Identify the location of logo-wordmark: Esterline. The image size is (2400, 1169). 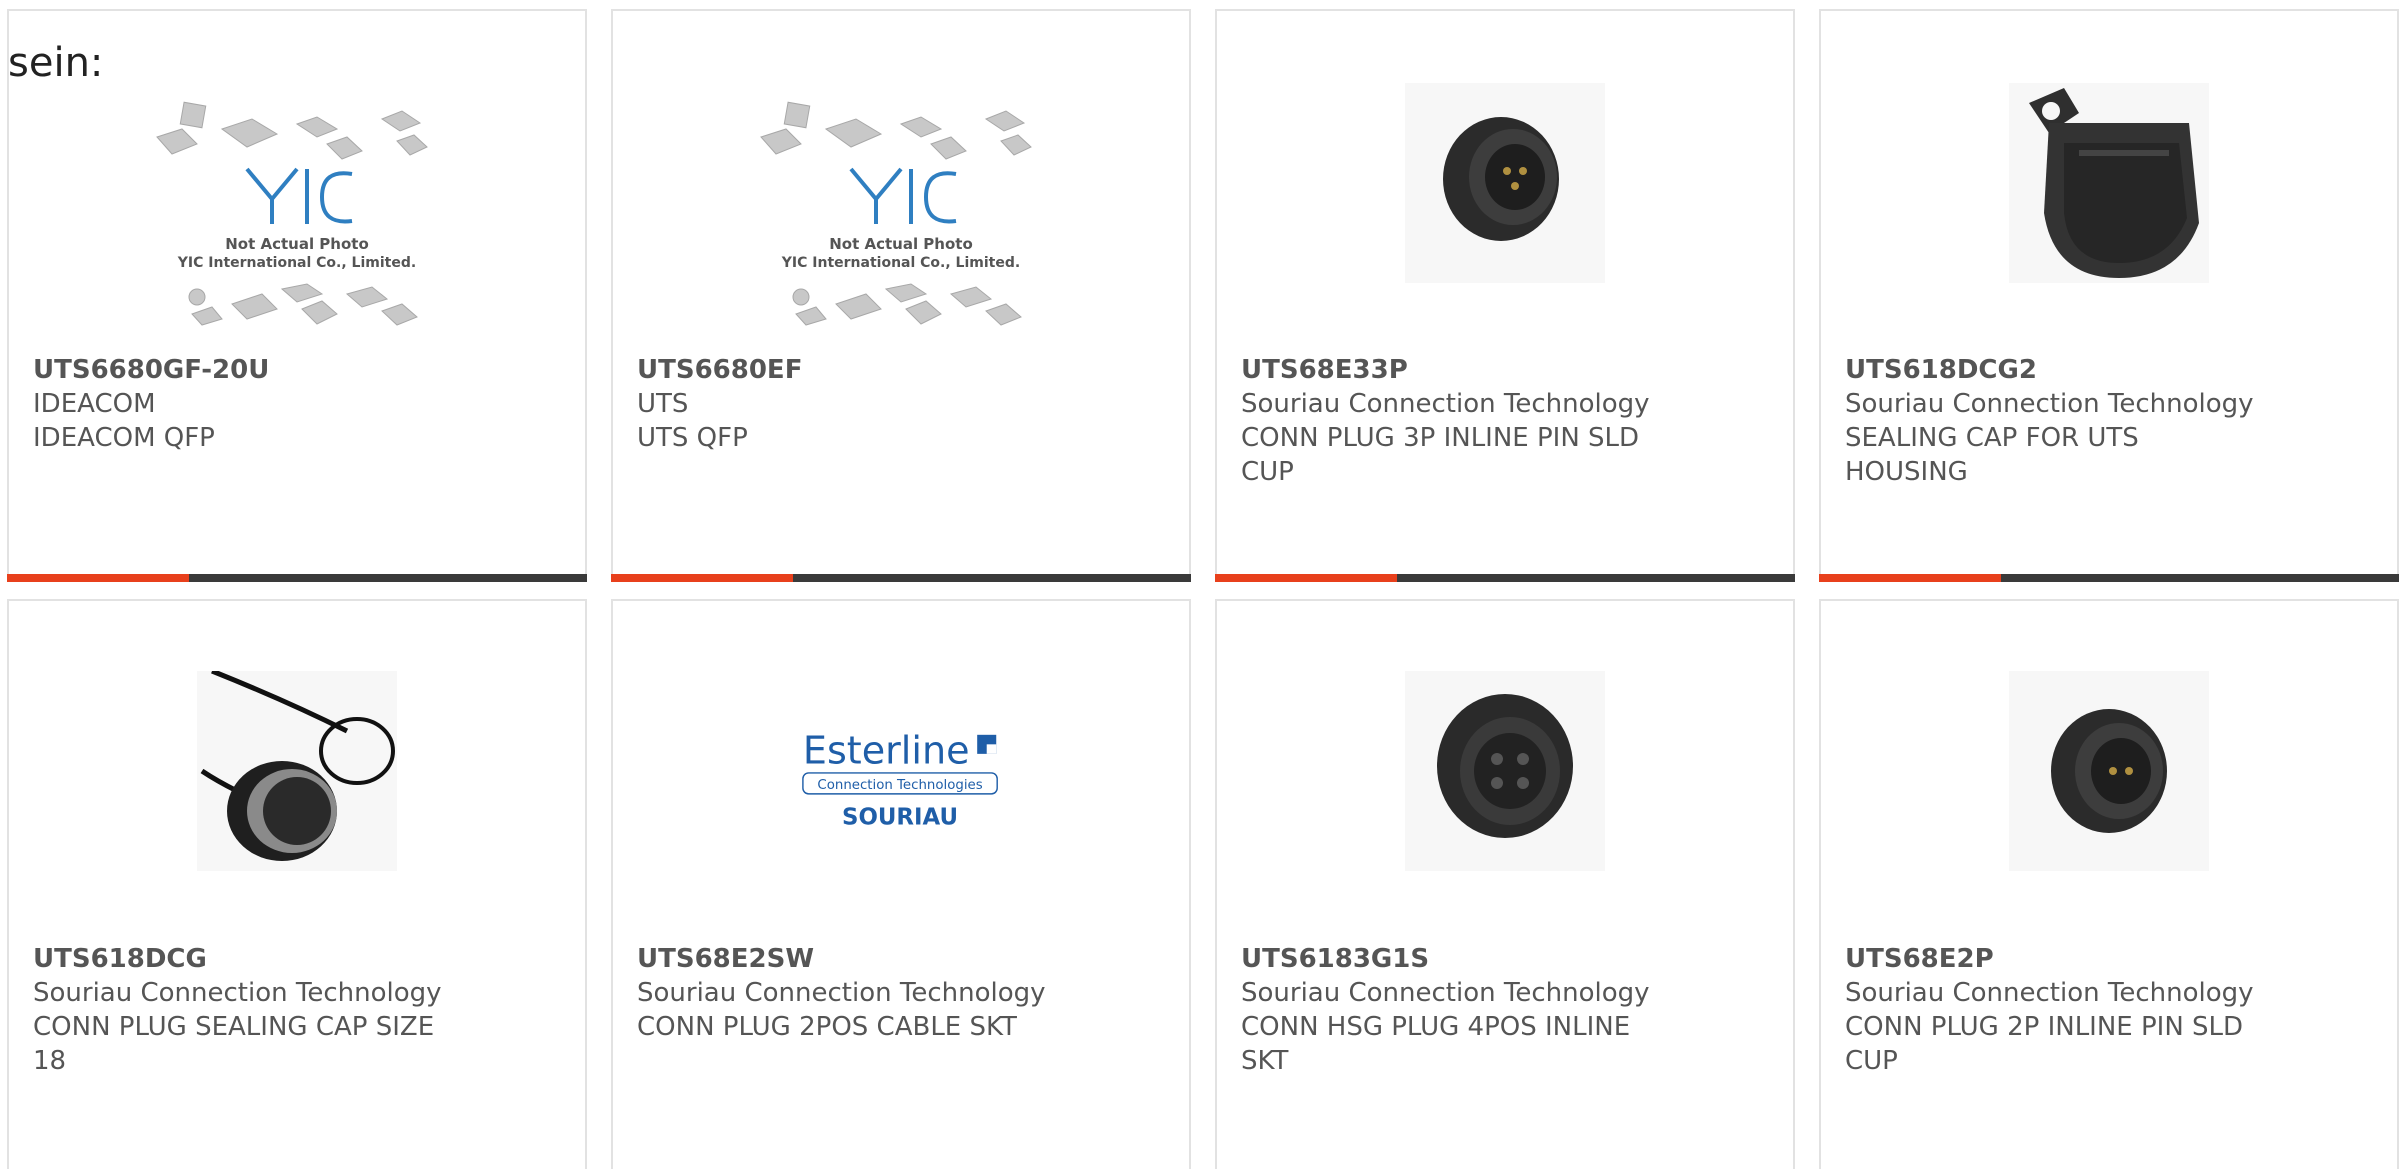
(886, 750).